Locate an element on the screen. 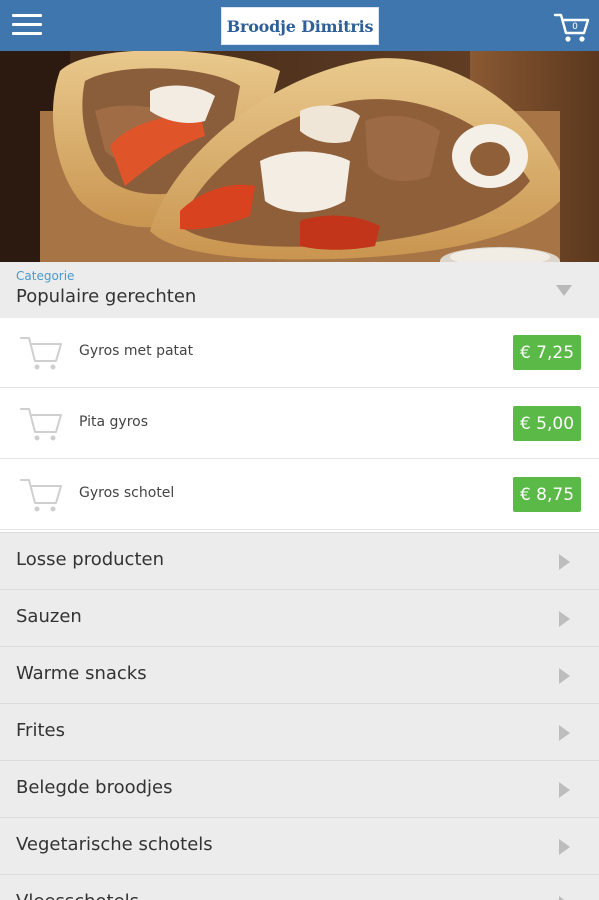  brand-logo: Broodje Dimitris is located at coordinates (300, 26).